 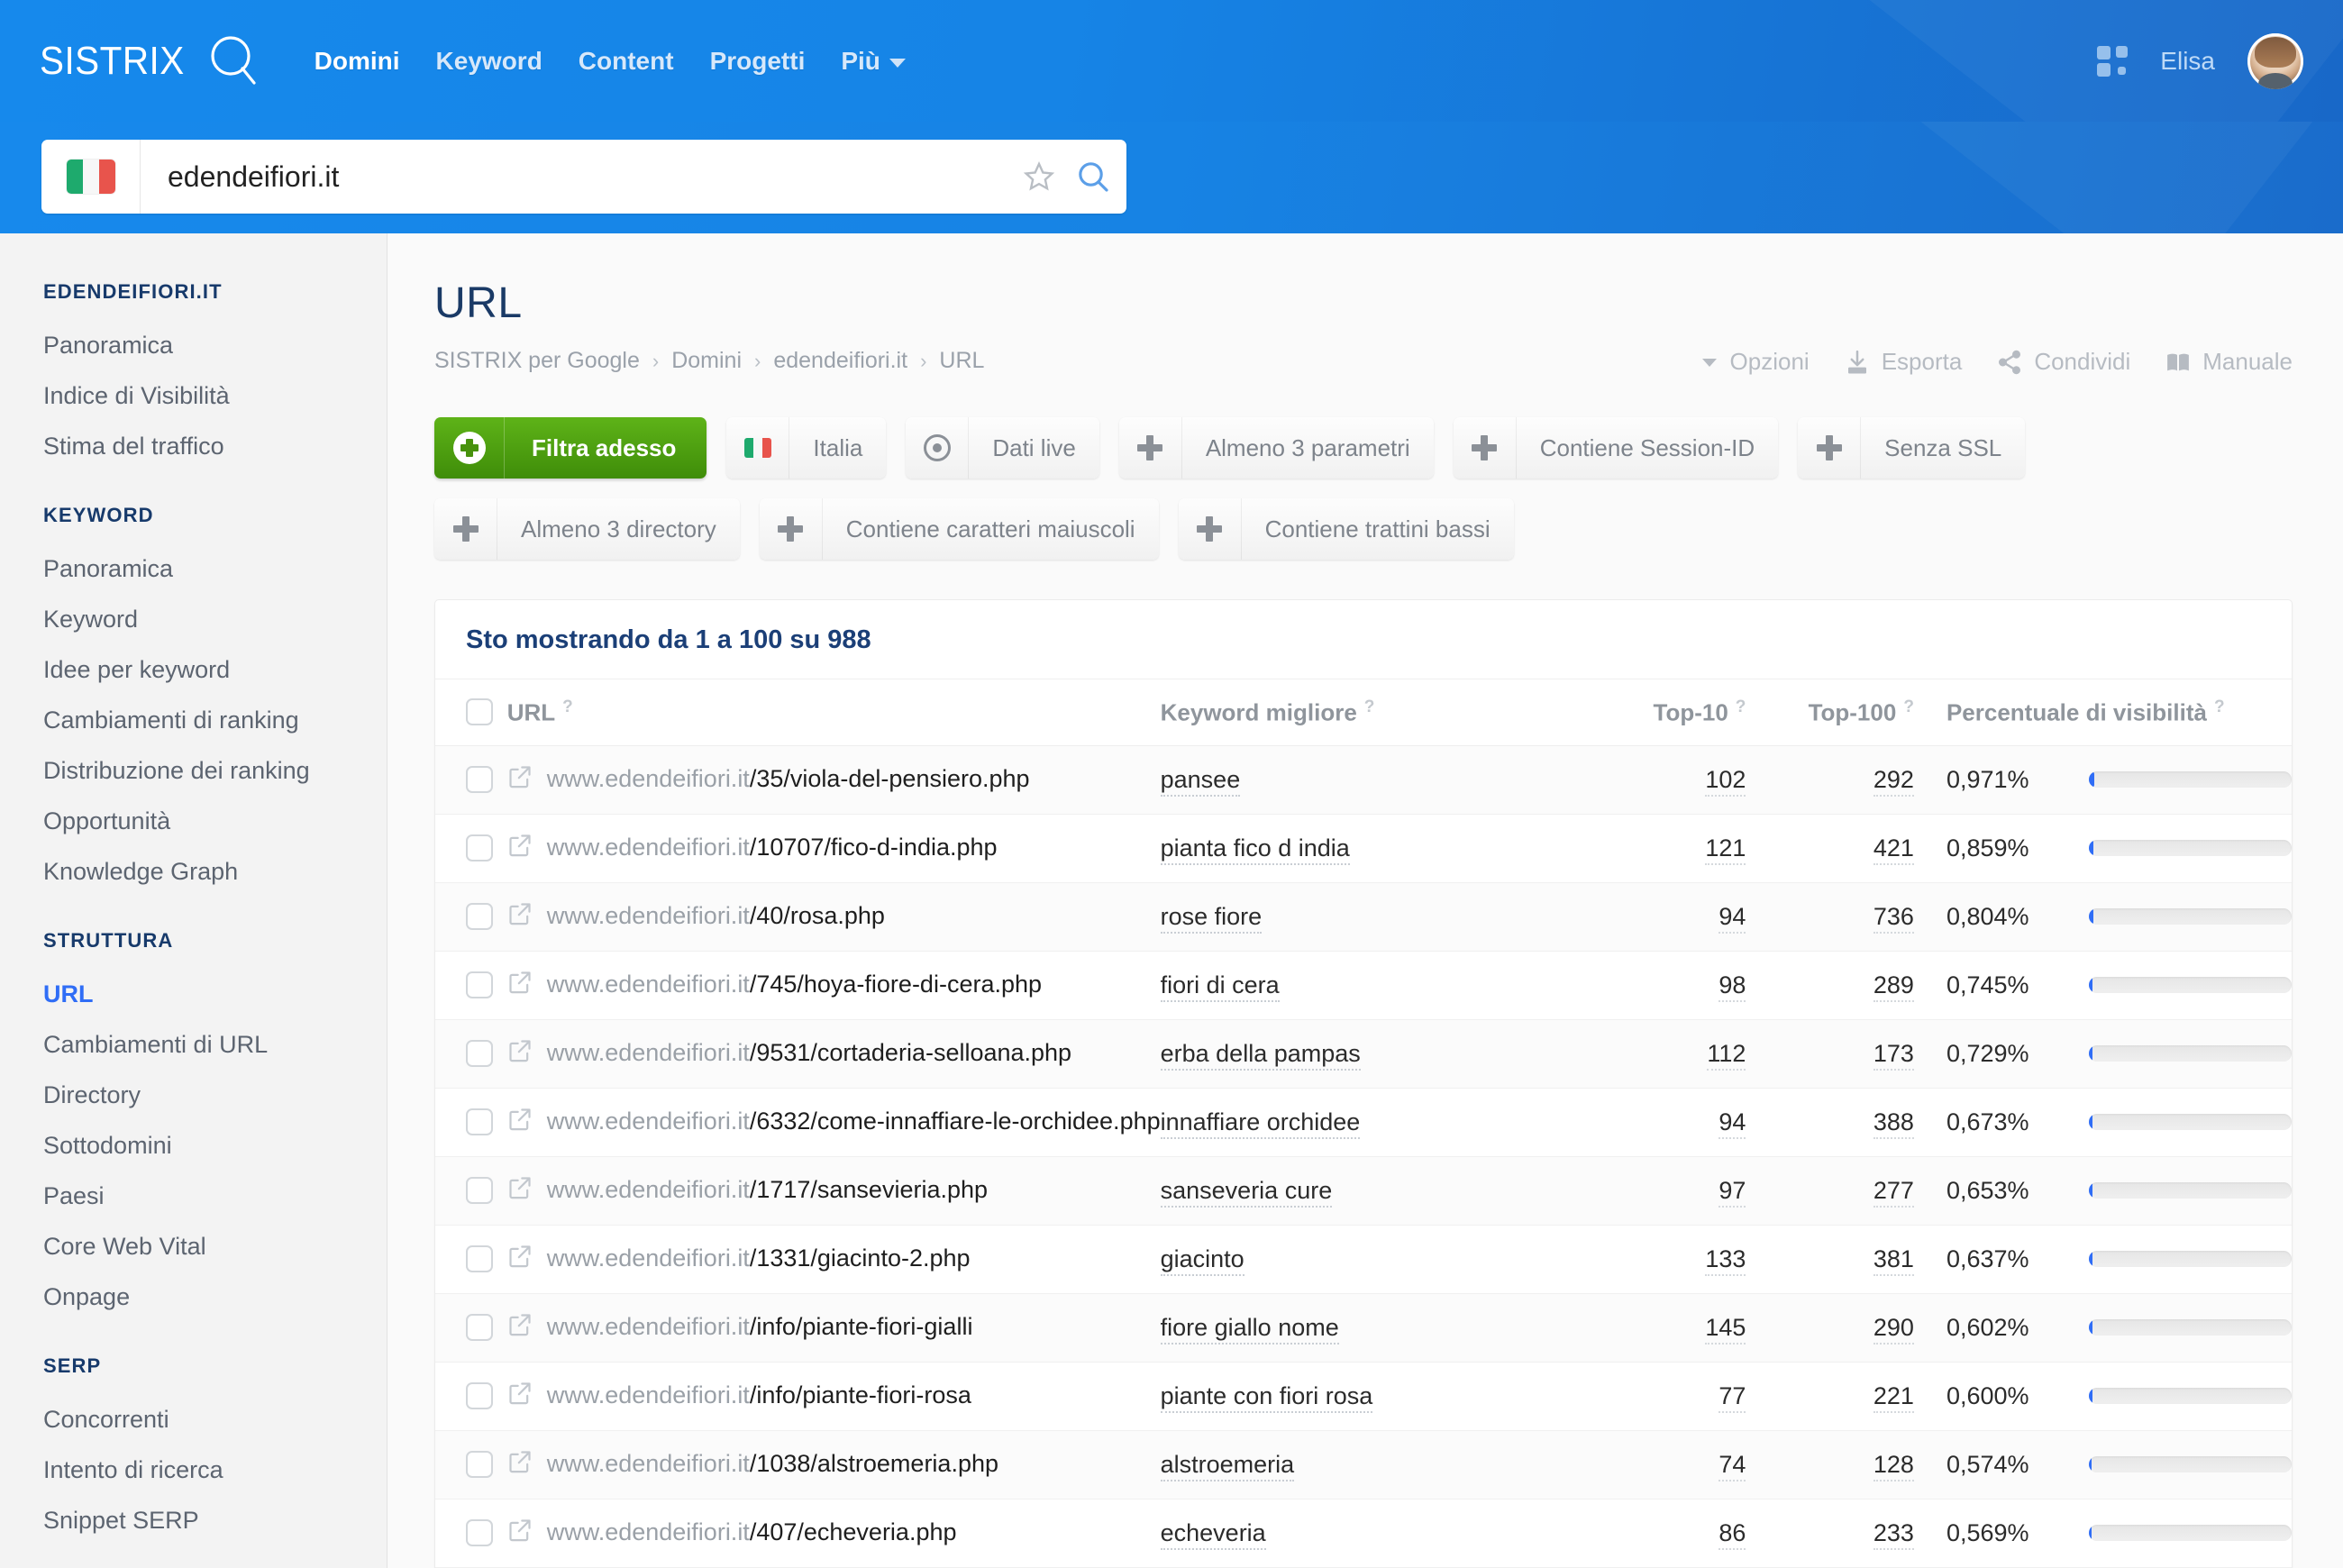 What do you see at coordinates (1220, 986) in the screenshot?
I see `keyword-value: fiori di cera` at bounding box center [1220, 986].